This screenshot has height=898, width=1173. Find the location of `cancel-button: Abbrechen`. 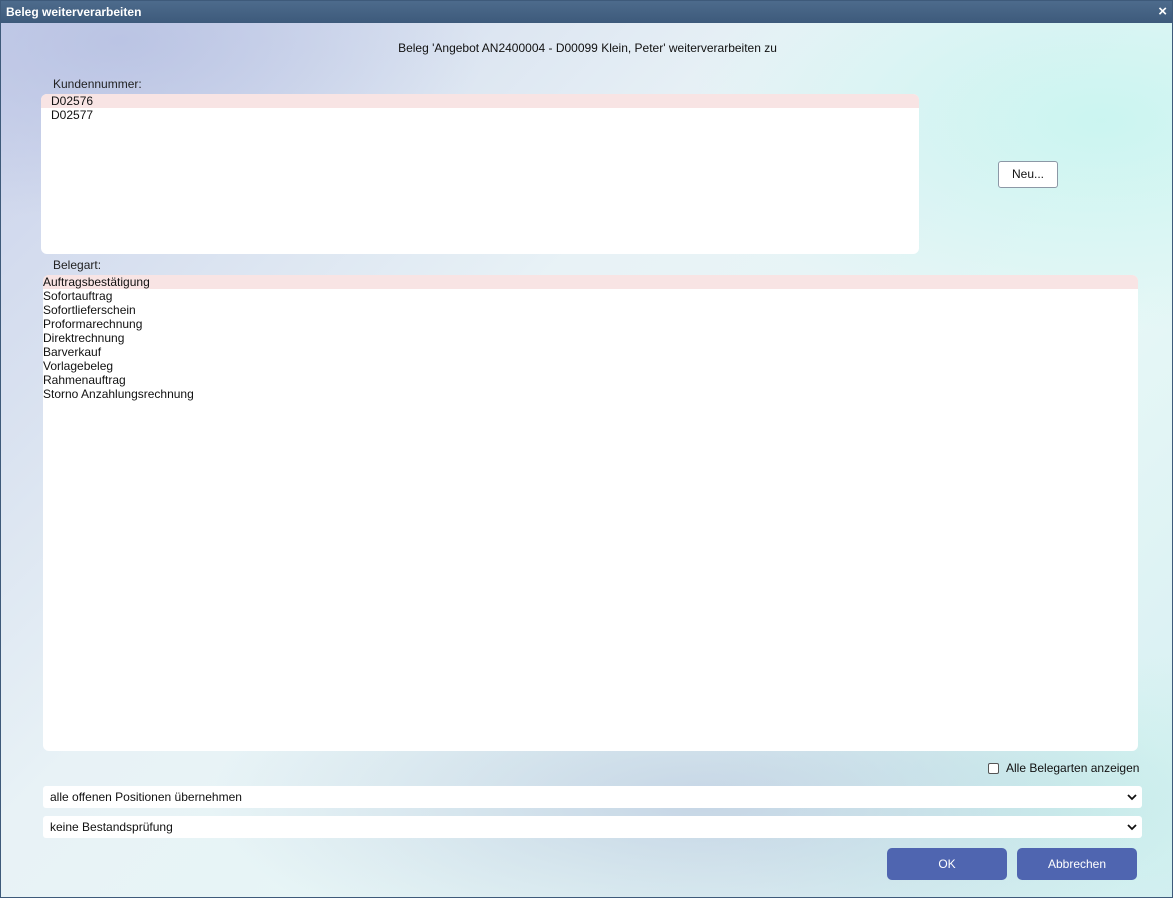

cancel-button: Abbrechen is located at coordinates (1077, 864).